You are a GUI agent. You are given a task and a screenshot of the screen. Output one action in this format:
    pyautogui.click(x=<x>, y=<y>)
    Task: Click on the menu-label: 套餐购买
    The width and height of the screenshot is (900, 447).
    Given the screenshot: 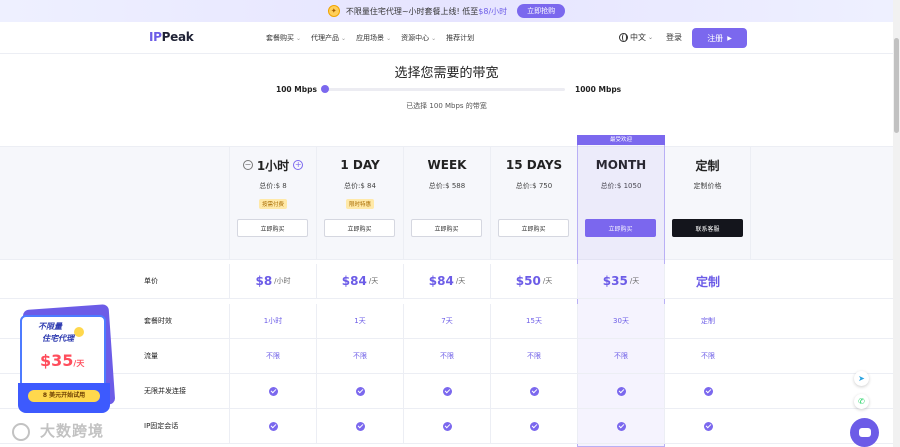 What is the action you would take?
    pyautogui.click(x=280, y=38)
    